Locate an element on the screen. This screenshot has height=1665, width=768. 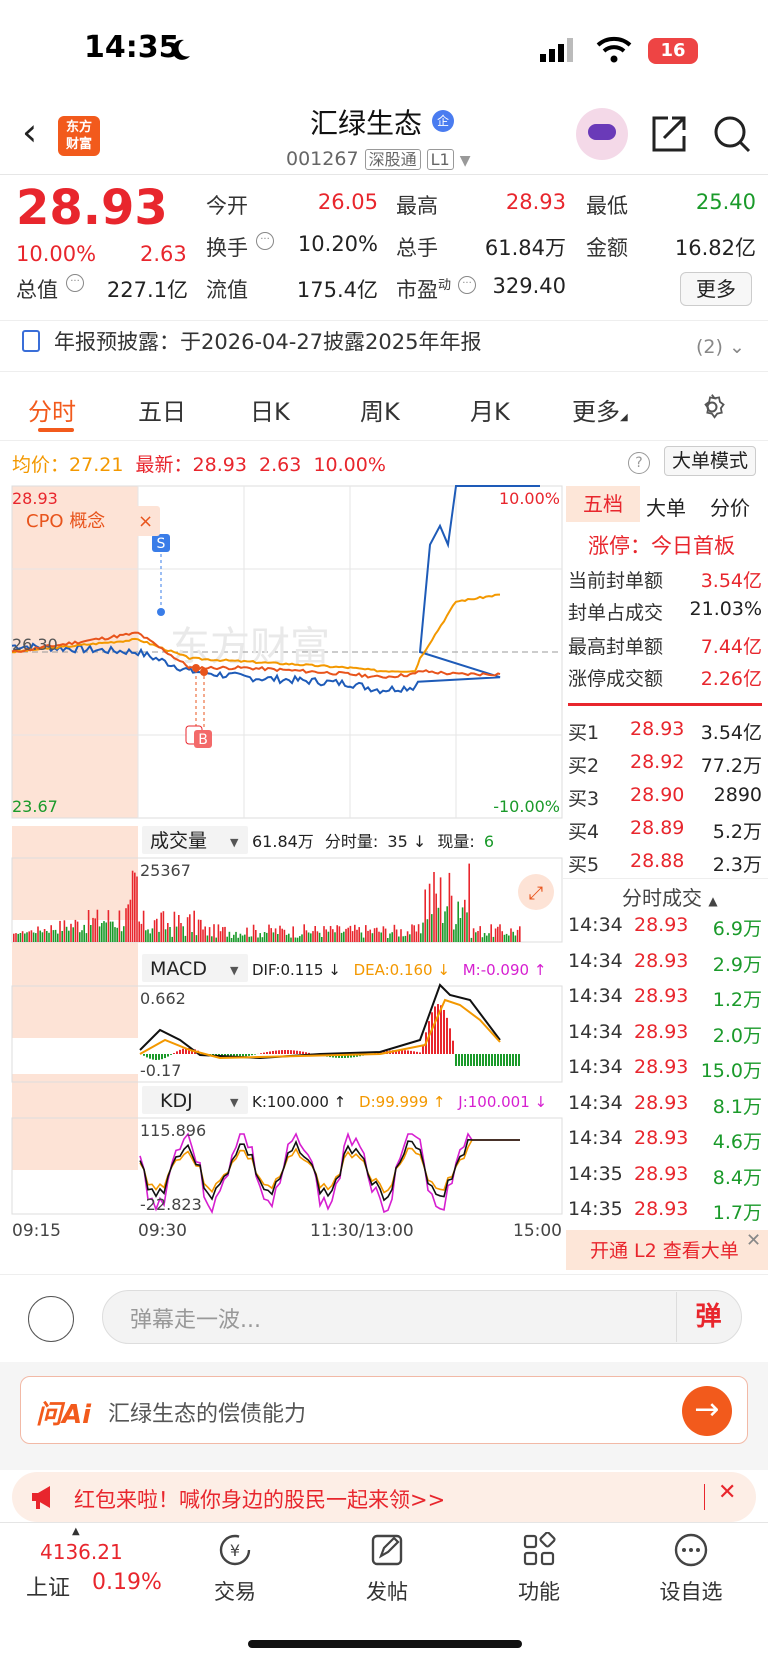
more-button: 更多 is located at coordinates (716, 289).